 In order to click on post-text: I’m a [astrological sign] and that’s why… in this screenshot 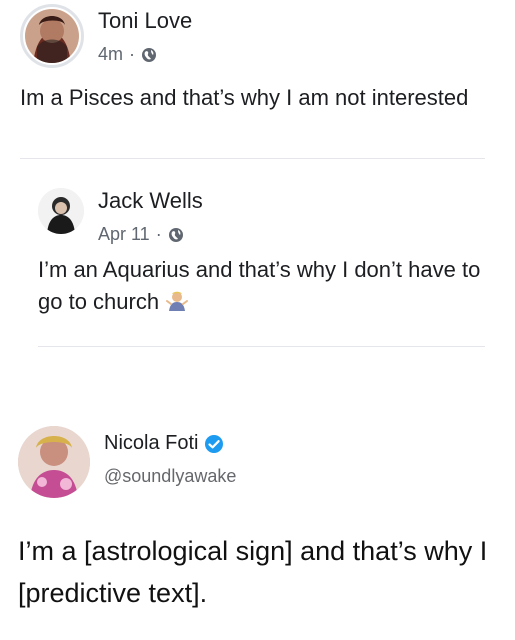, I will do `click(253, 572)`.